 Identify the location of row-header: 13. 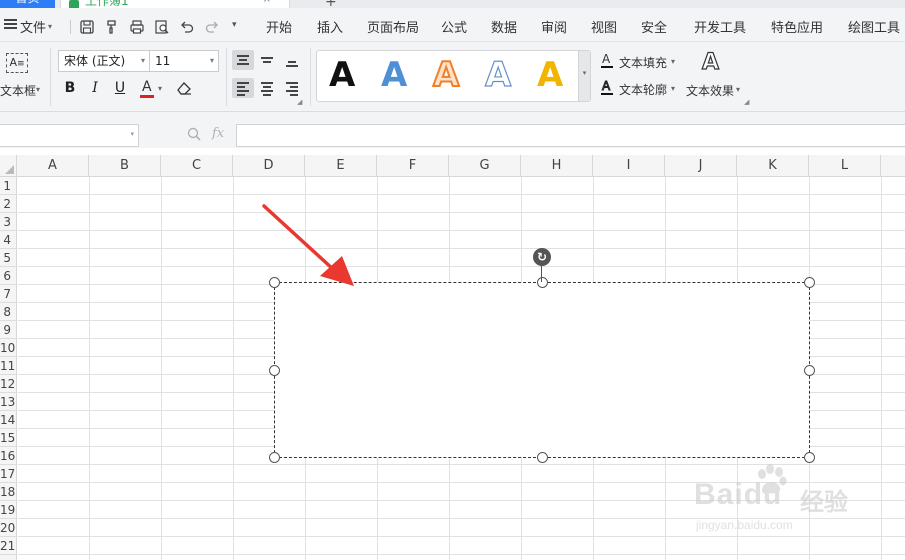
(8, 402).